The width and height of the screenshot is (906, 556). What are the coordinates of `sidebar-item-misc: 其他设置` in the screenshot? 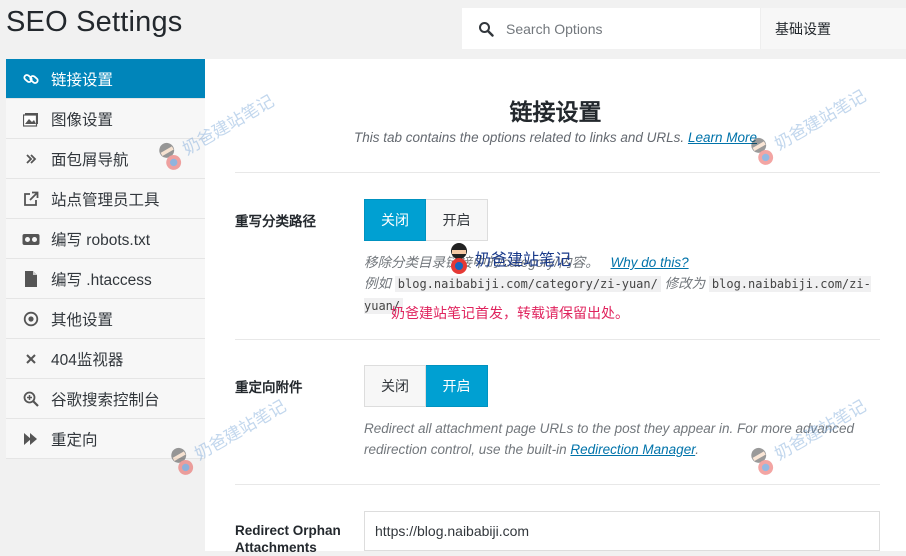 It's located at (105, 319).